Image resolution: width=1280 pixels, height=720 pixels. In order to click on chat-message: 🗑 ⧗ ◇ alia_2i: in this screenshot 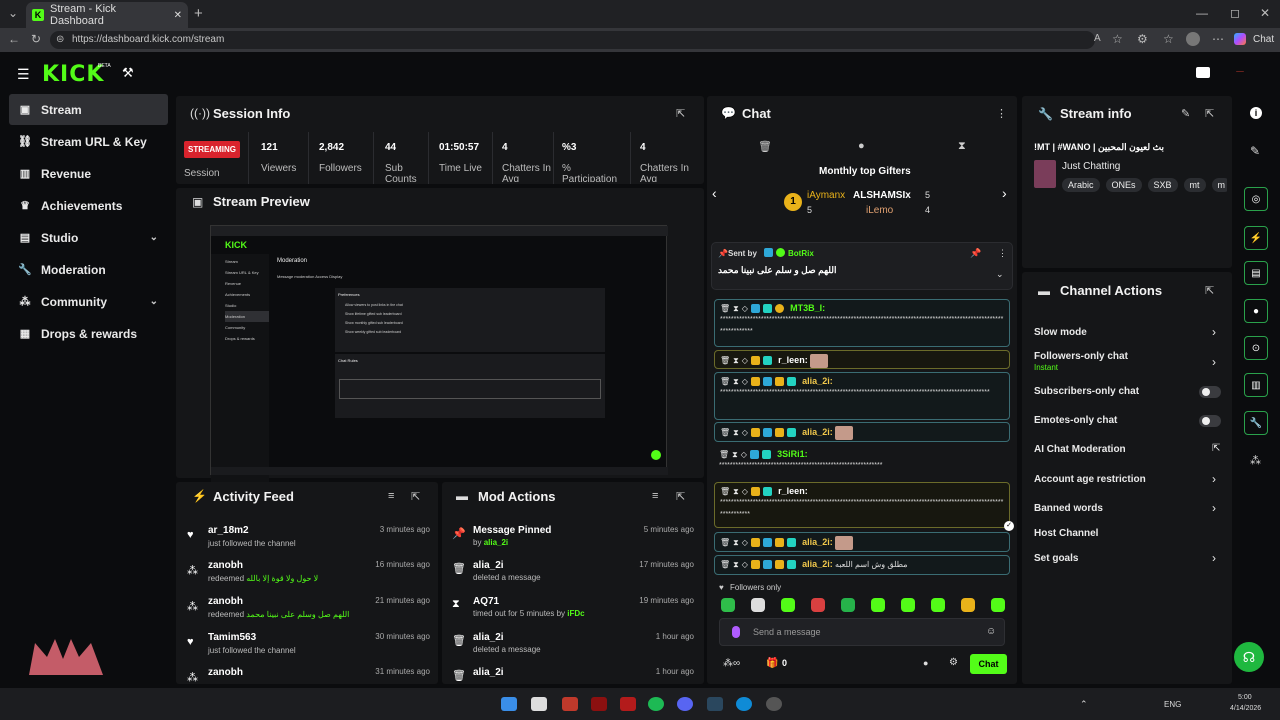, I will do `click(862, 432)`.